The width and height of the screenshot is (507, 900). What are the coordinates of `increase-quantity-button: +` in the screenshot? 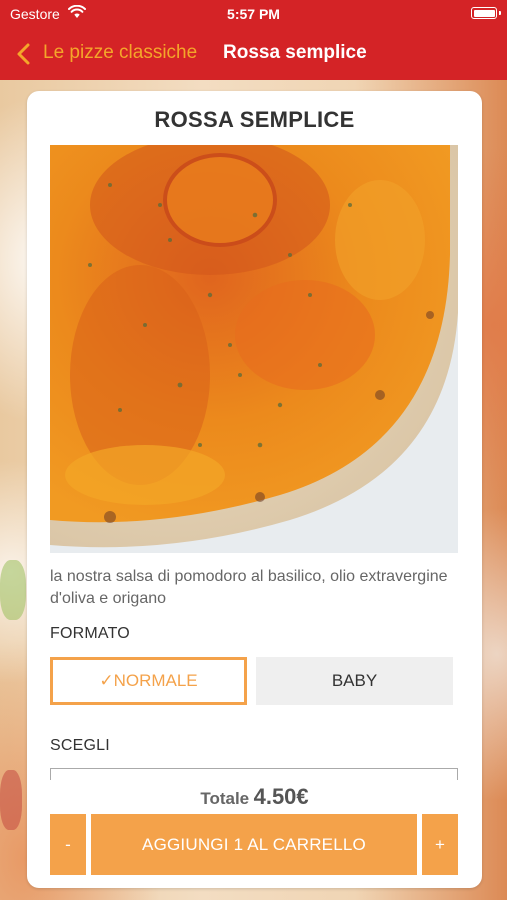 It's located at (440, 844).